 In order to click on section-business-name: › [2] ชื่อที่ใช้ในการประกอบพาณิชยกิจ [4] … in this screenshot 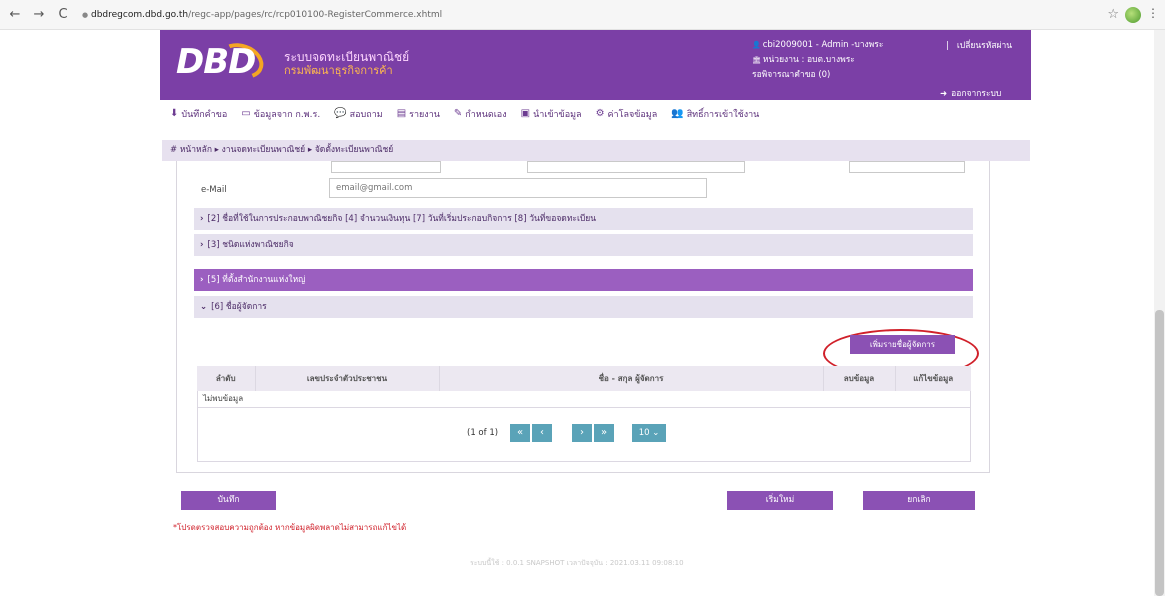, I will do `click(583, 219)`.